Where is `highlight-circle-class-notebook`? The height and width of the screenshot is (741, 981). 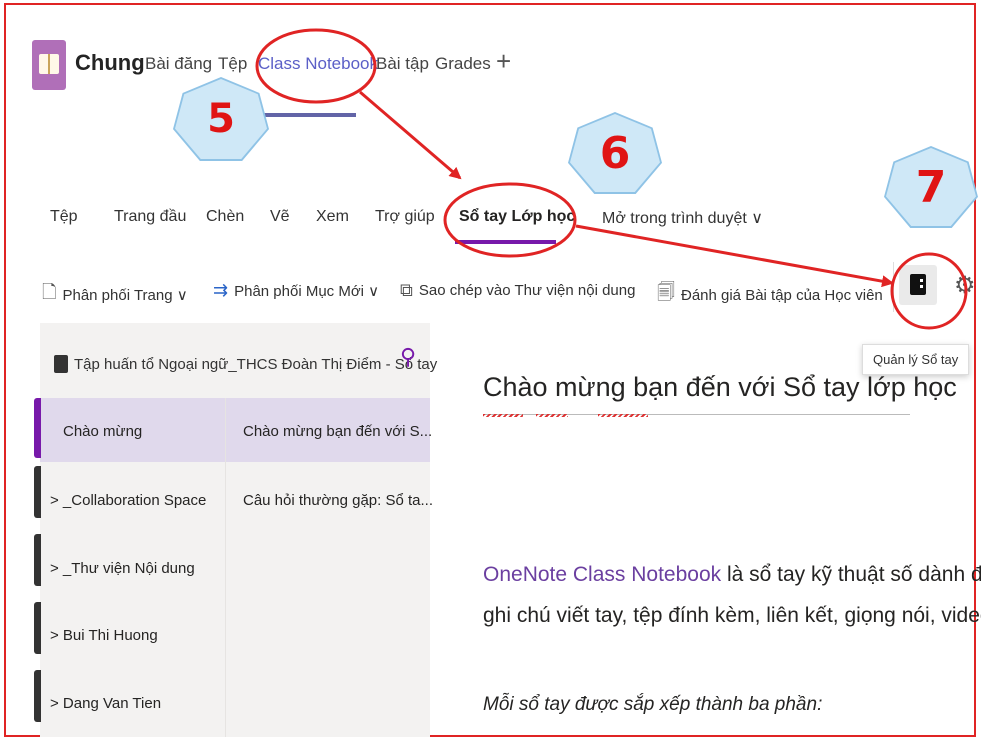 highlight-circle-class-notebook is located at coordinates (316, 66).